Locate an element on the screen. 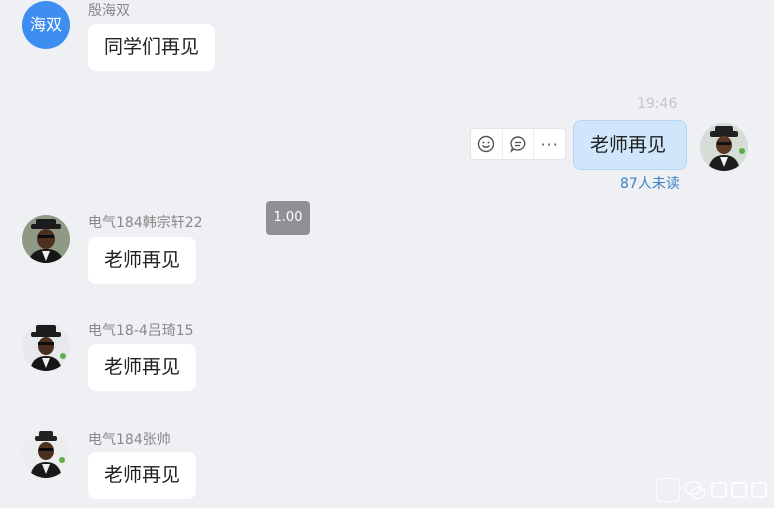 This screenshot has width=774, height=508. wechat-icon is located at coordinates (695, 490).